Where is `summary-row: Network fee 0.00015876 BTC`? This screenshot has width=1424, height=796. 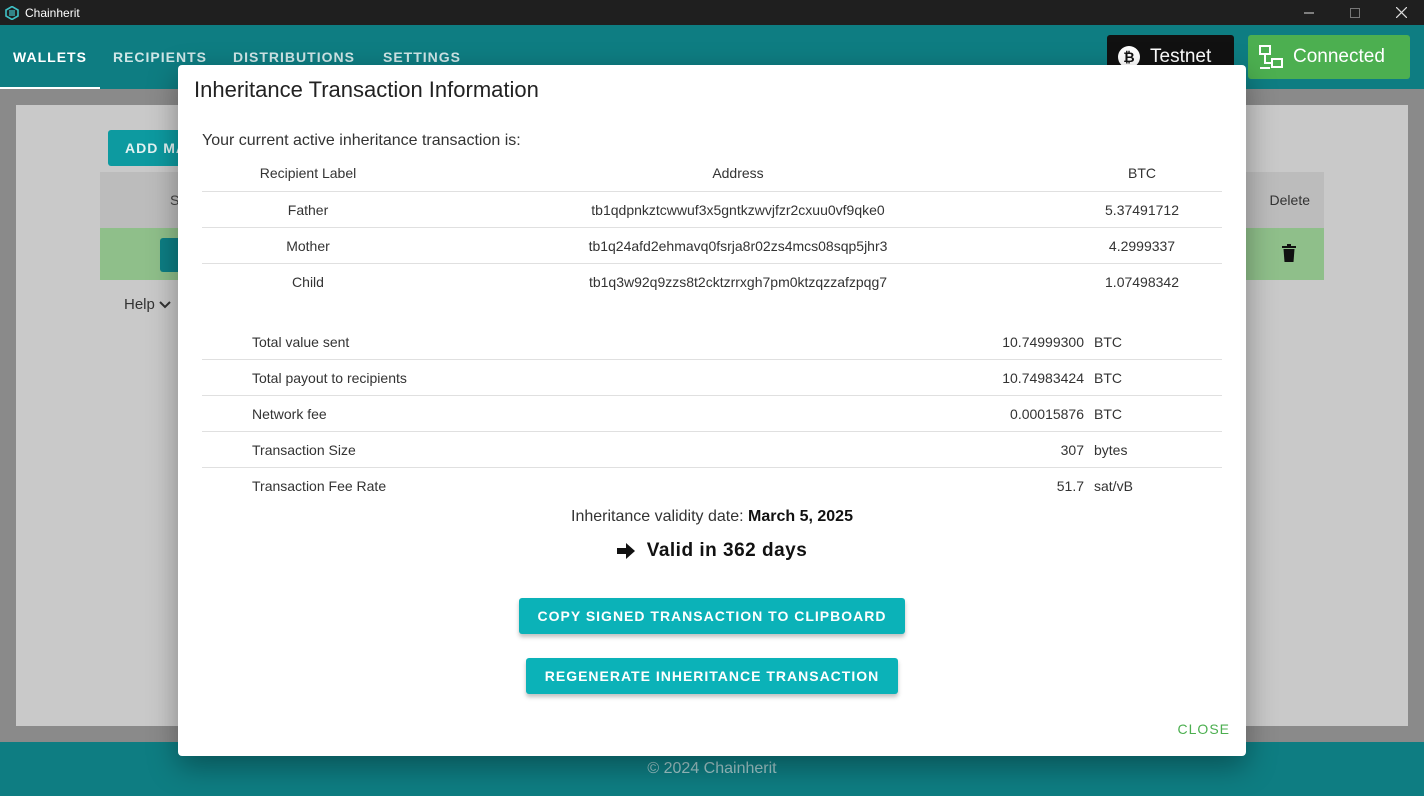
summary-row: Network fee 0.00015876 BTC is located at coordinates (712, 414).